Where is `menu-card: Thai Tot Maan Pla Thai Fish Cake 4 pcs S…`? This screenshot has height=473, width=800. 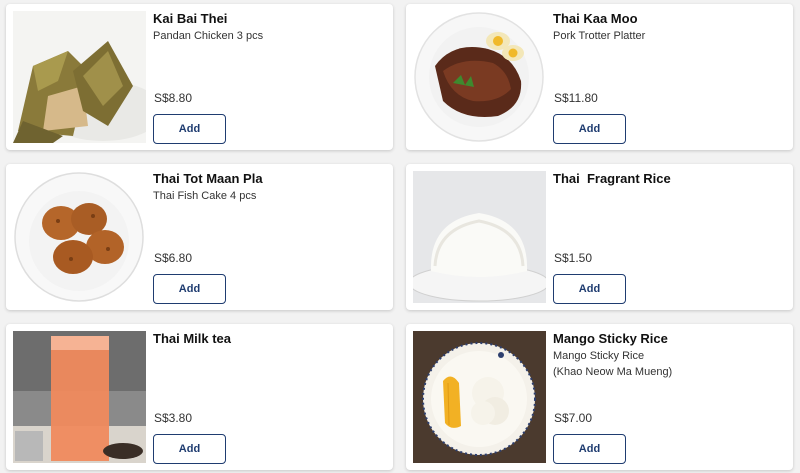 menu-card: Thai Tot Maan Pla Thai Fish Cake 4 pcs S… is located at coordinates (199, 237).